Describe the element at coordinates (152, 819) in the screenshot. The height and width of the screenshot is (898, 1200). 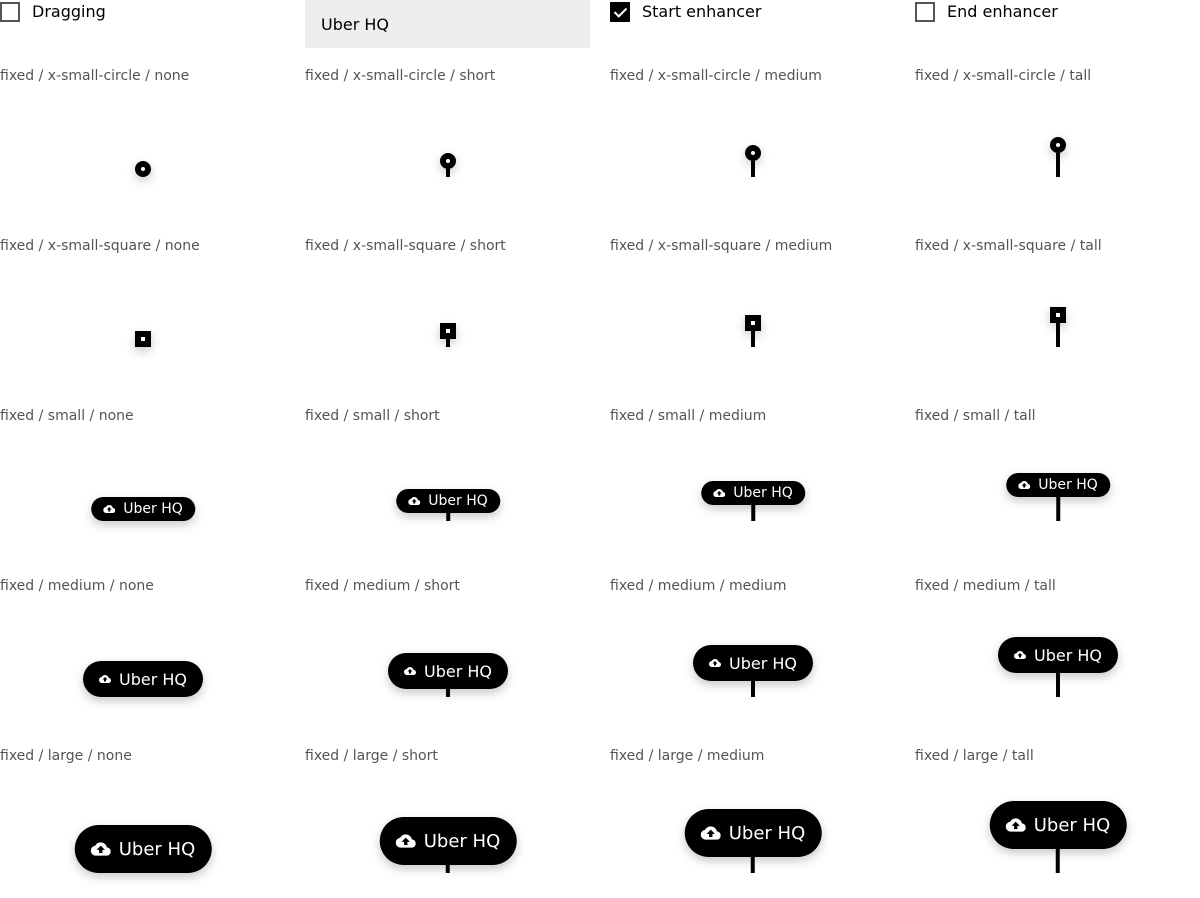
I see `marker-cell: fixed / large / none Uber HQ` at that location.